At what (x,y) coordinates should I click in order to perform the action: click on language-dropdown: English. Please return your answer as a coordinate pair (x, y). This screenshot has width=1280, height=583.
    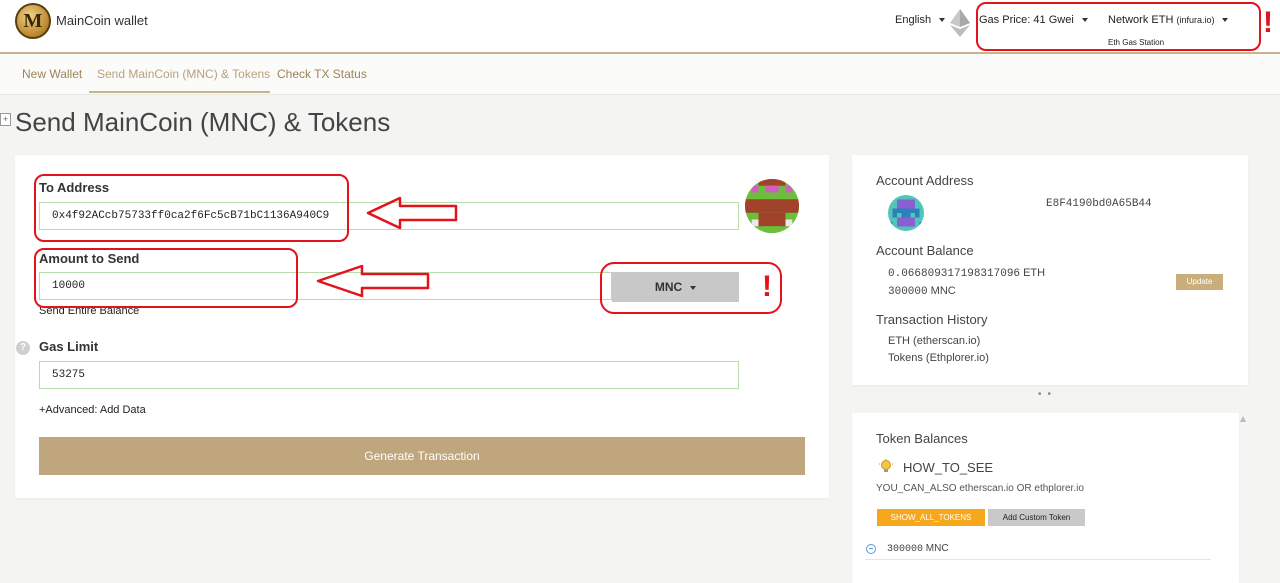
    Looking at the image, I should click on (920, 20).